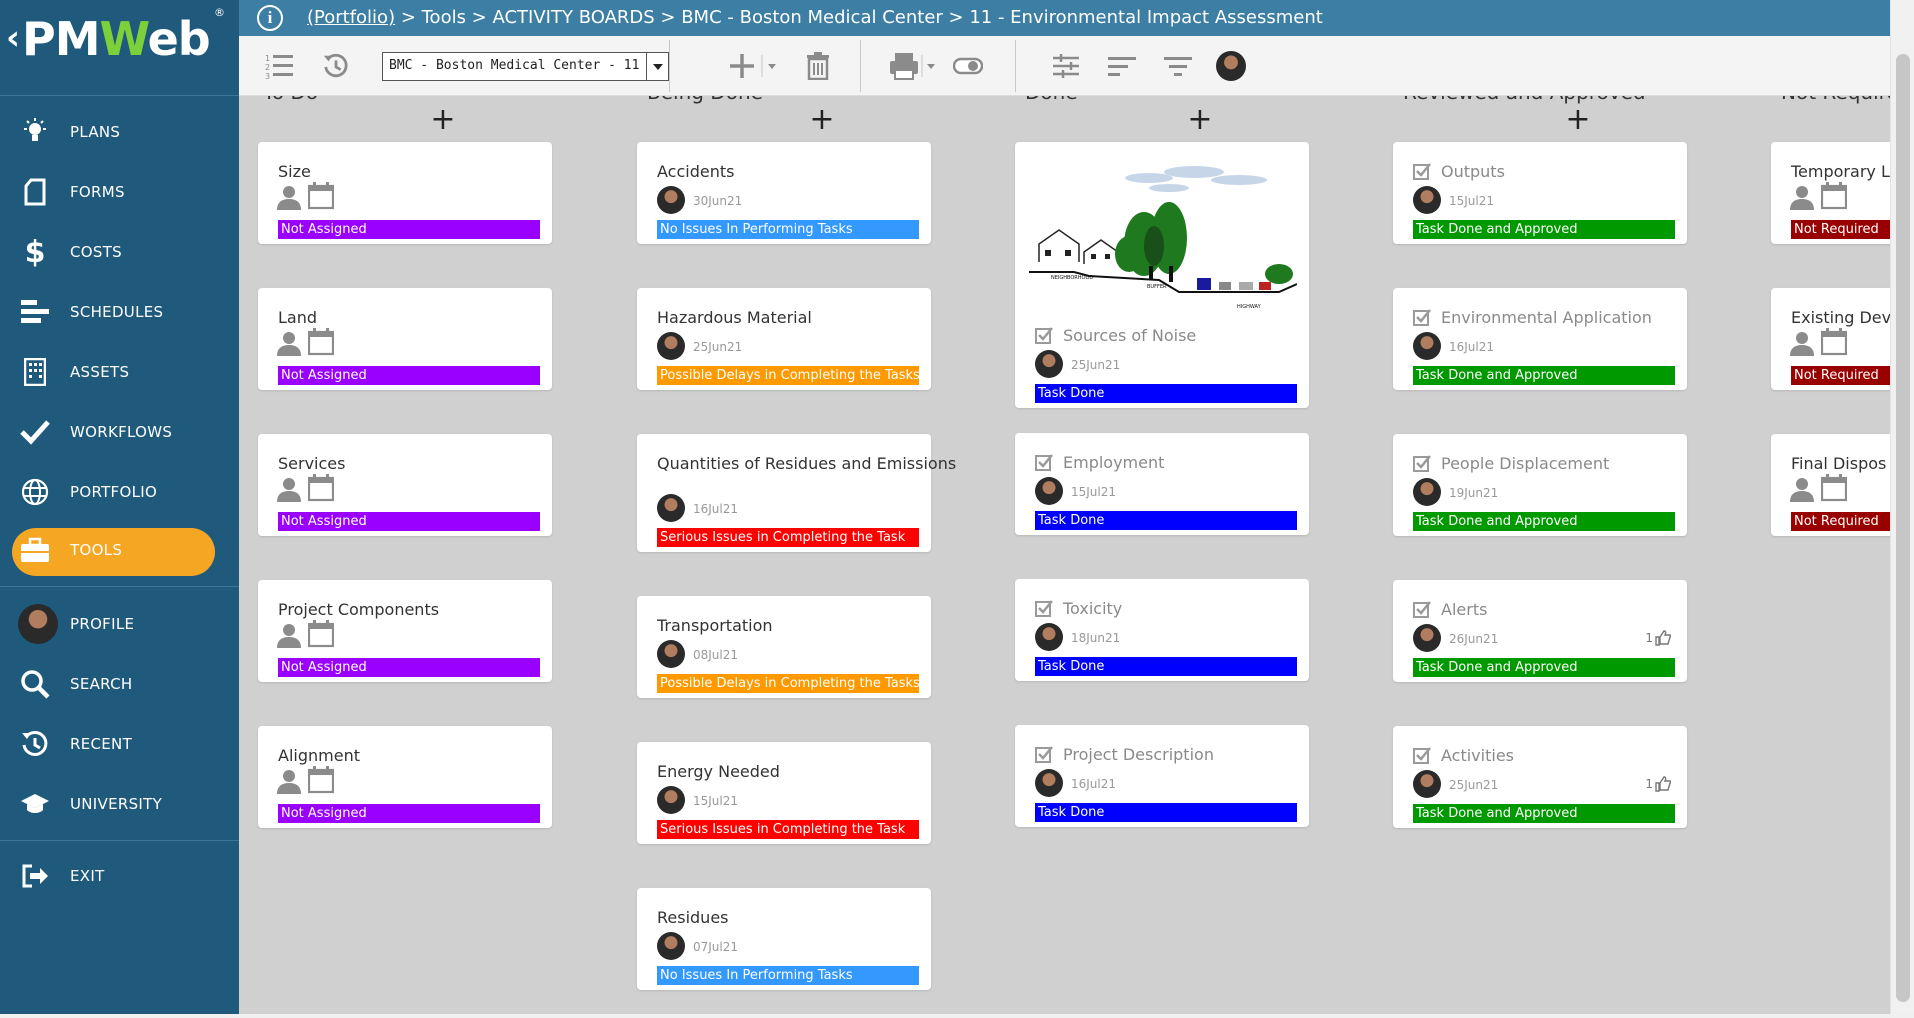 Image resolution: width=1914 pixels, height=1018 pixels. What do you see at coordinates (119, 192) in the screenshot?
I see `sidebar-item-forms: FORMS` at bounding box center [119, 192].